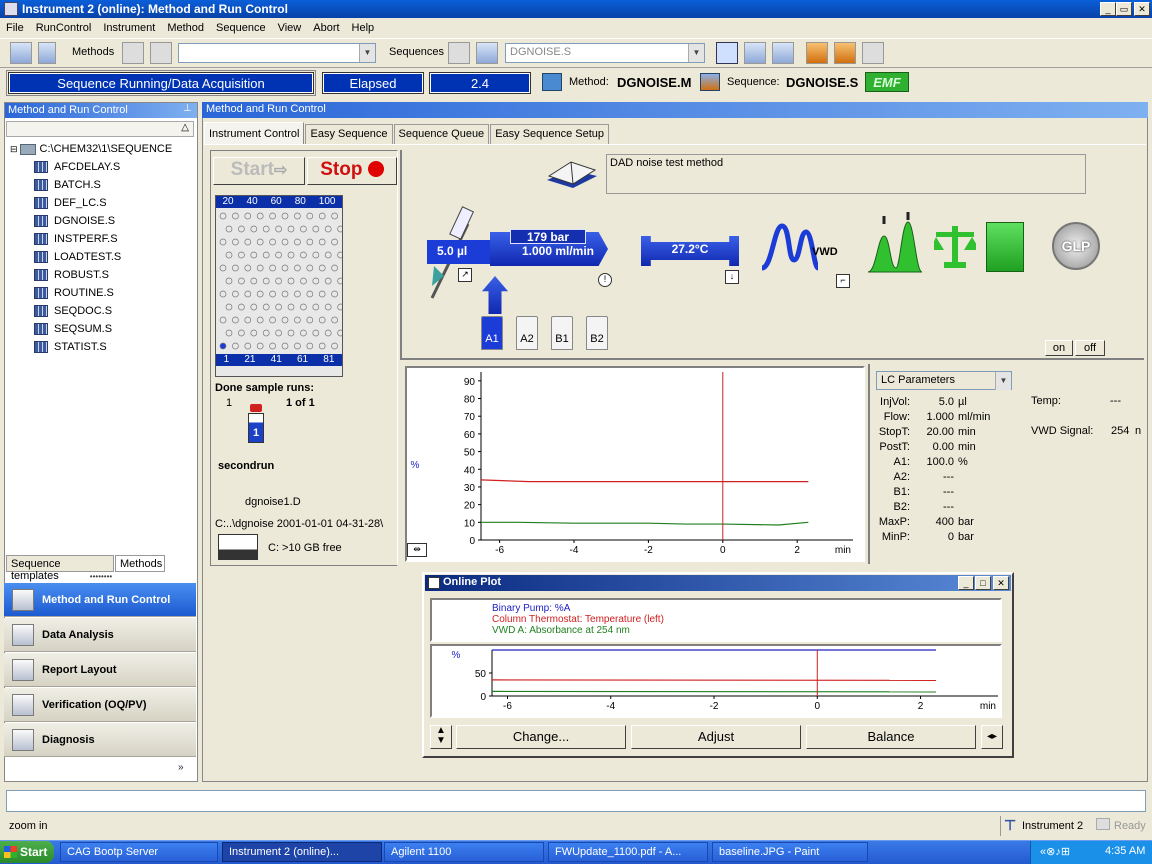  Describe the element at coordinates (635, 464) in the screenshot. I see `main-plot: 0 10 20 30 40 50 60 70 80 90 -6 -4 -2 0 2 min%` at that location.